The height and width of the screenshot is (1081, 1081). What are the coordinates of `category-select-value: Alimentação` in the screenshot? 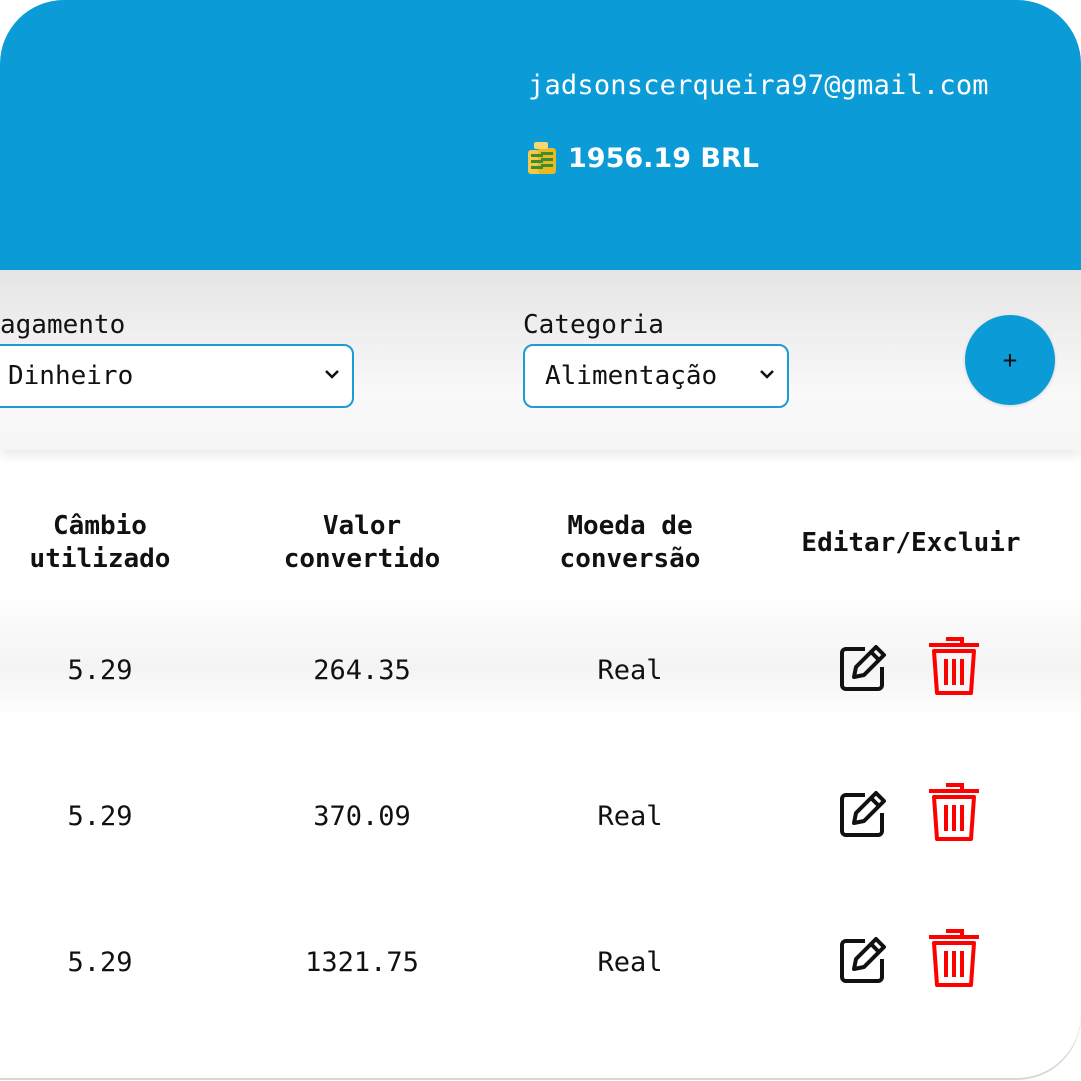 It's located at (631, 376).